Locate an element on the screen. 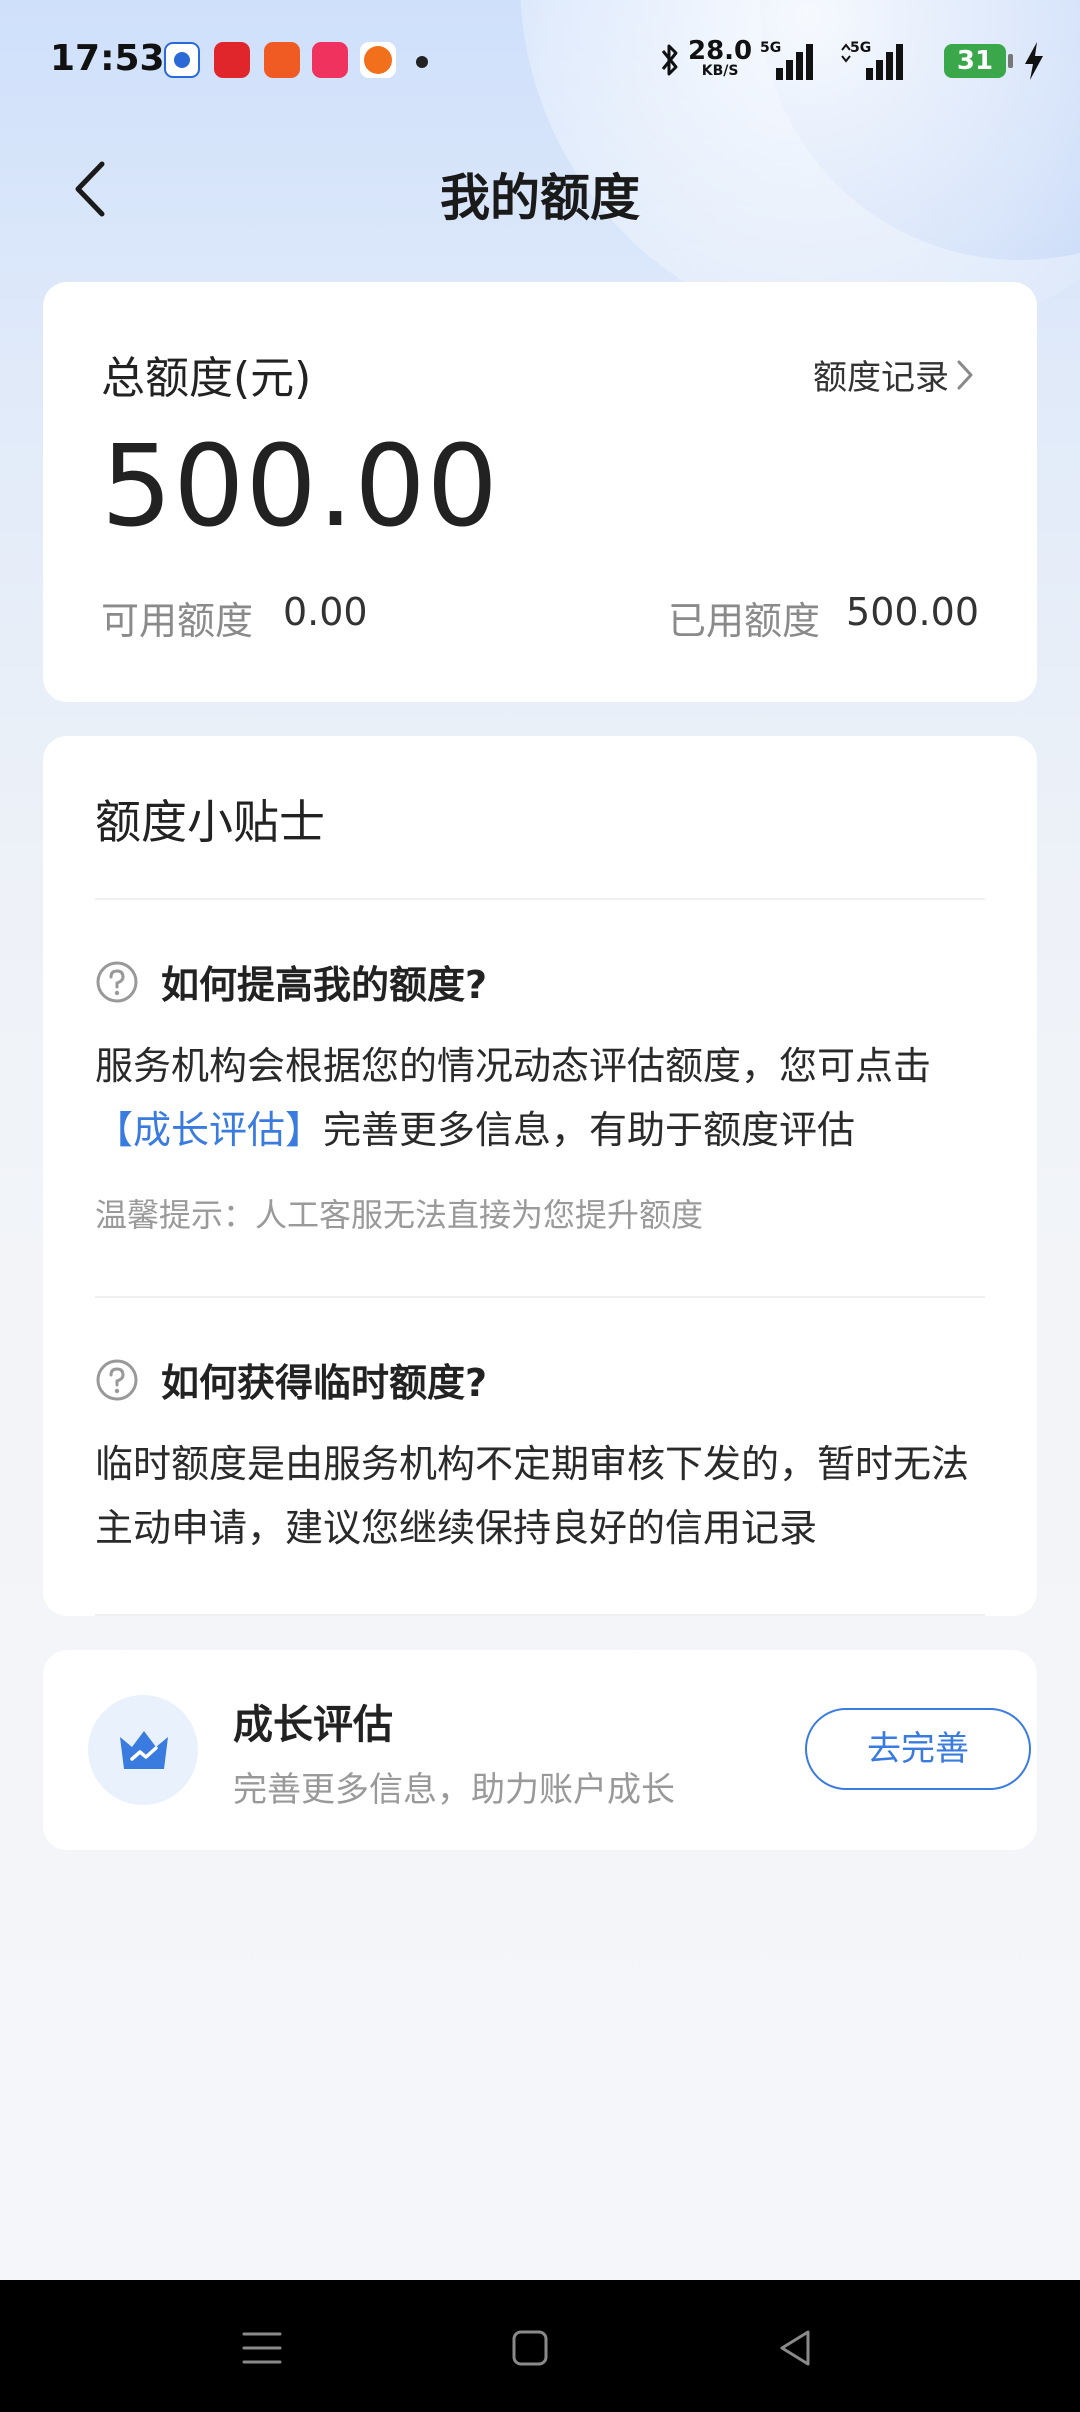 The width and height of the screenshot is (1080, 2412). faq-question-2-text: 如何获得临时额度? is located at coordinates (324, 1383).